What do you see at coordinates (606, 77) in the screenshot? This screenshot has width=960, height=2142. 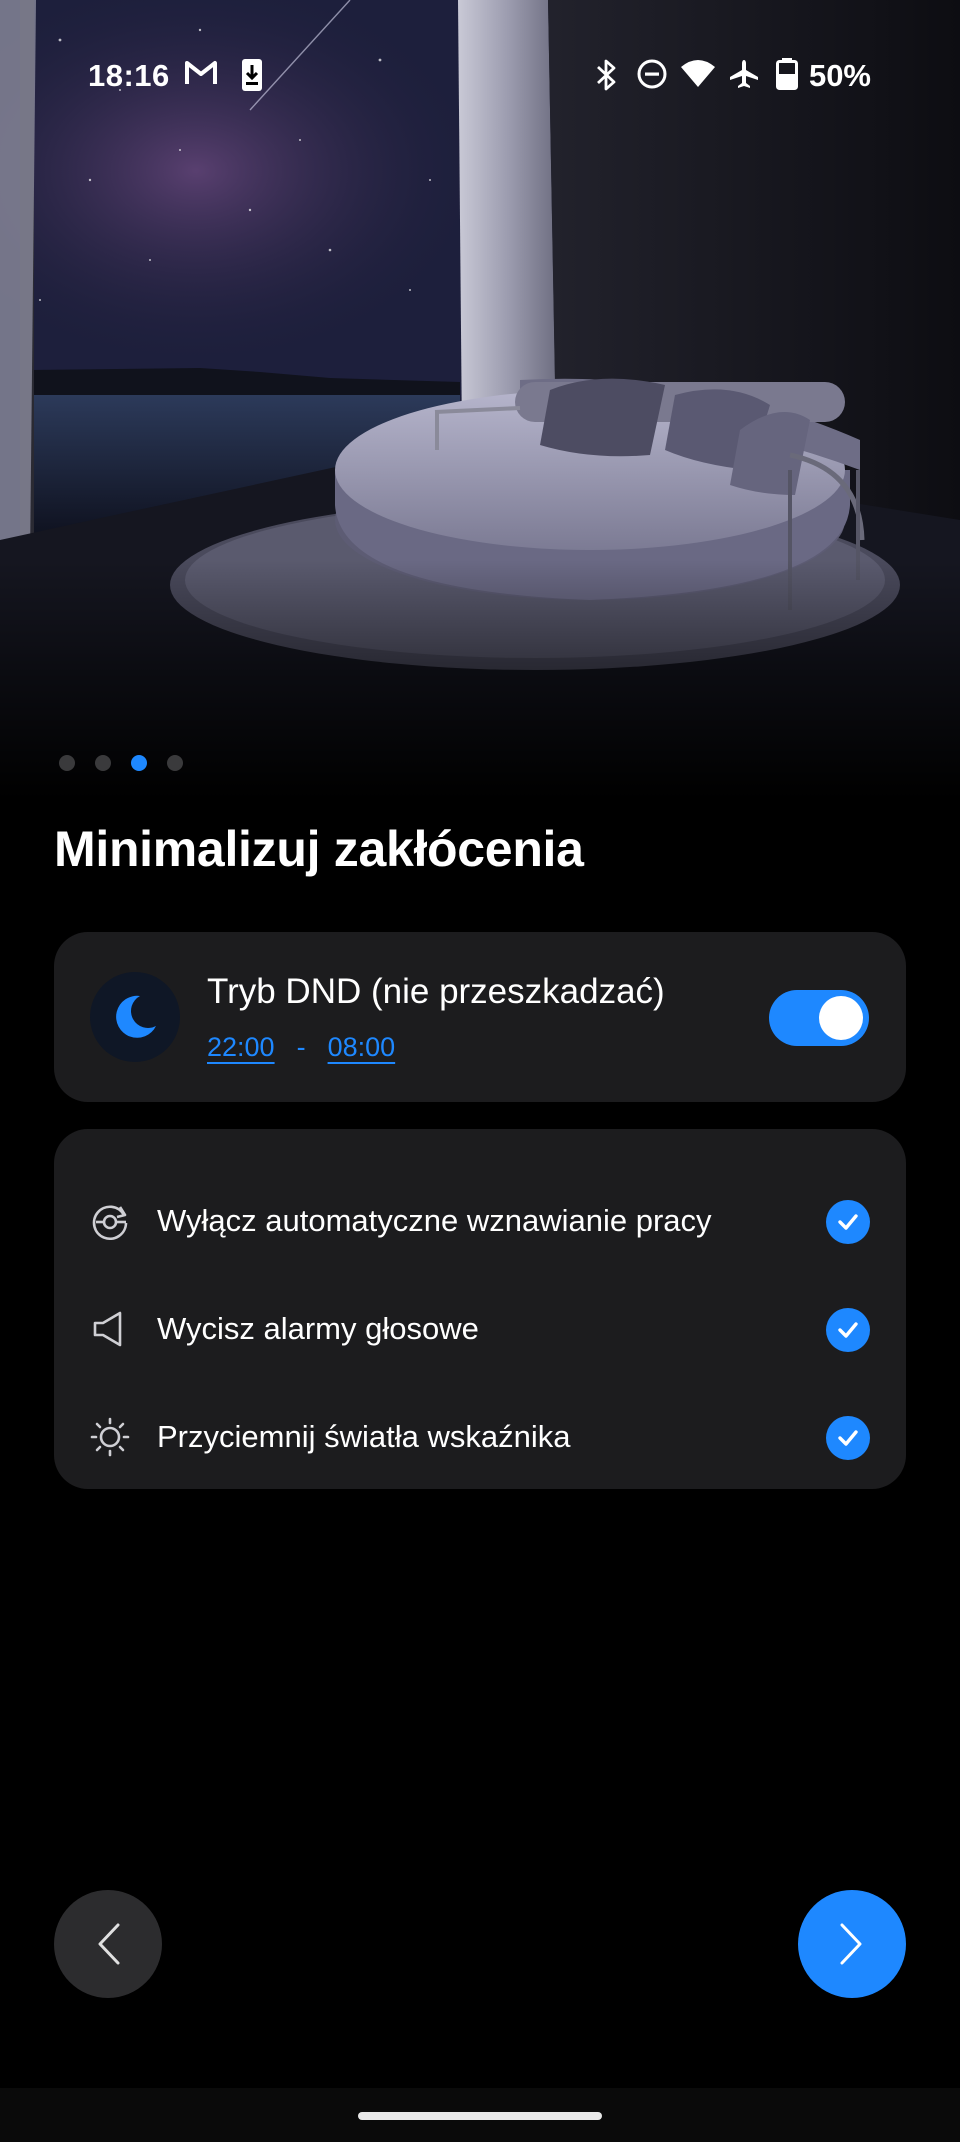 I see `bluetooth-icon` at bounding box center [606, 77].